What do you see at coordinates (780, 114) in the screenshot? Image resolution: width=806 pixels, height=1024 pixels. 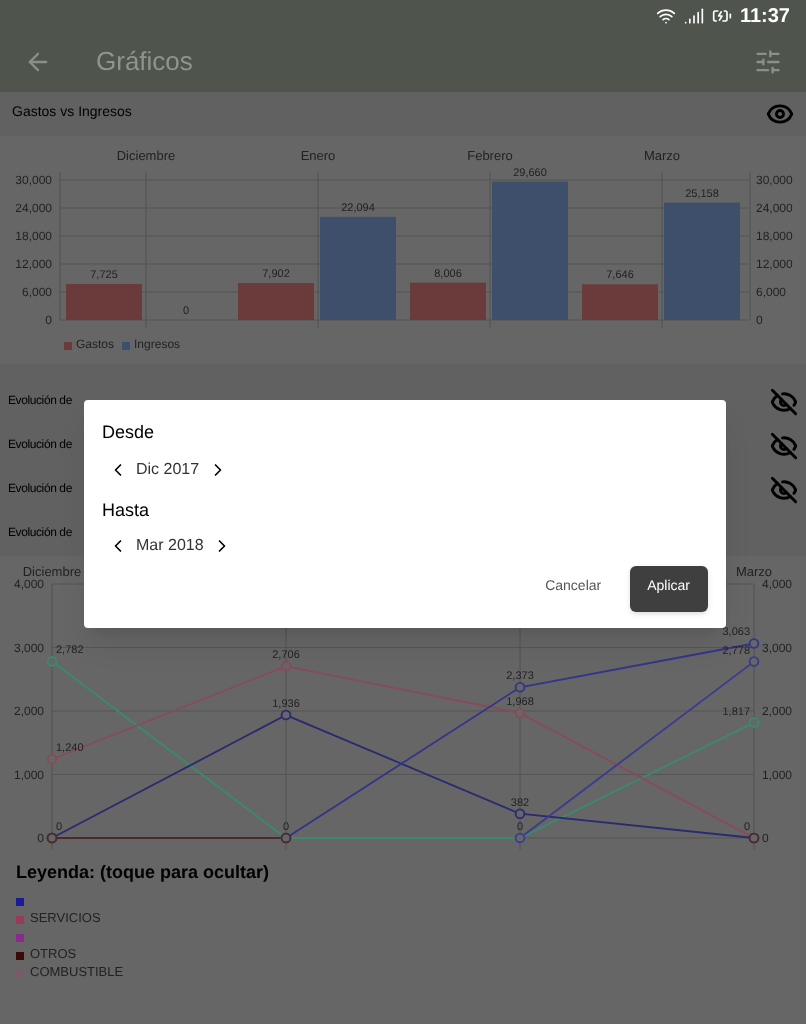 I see `eye-icon` at bounding box center [780, 114].